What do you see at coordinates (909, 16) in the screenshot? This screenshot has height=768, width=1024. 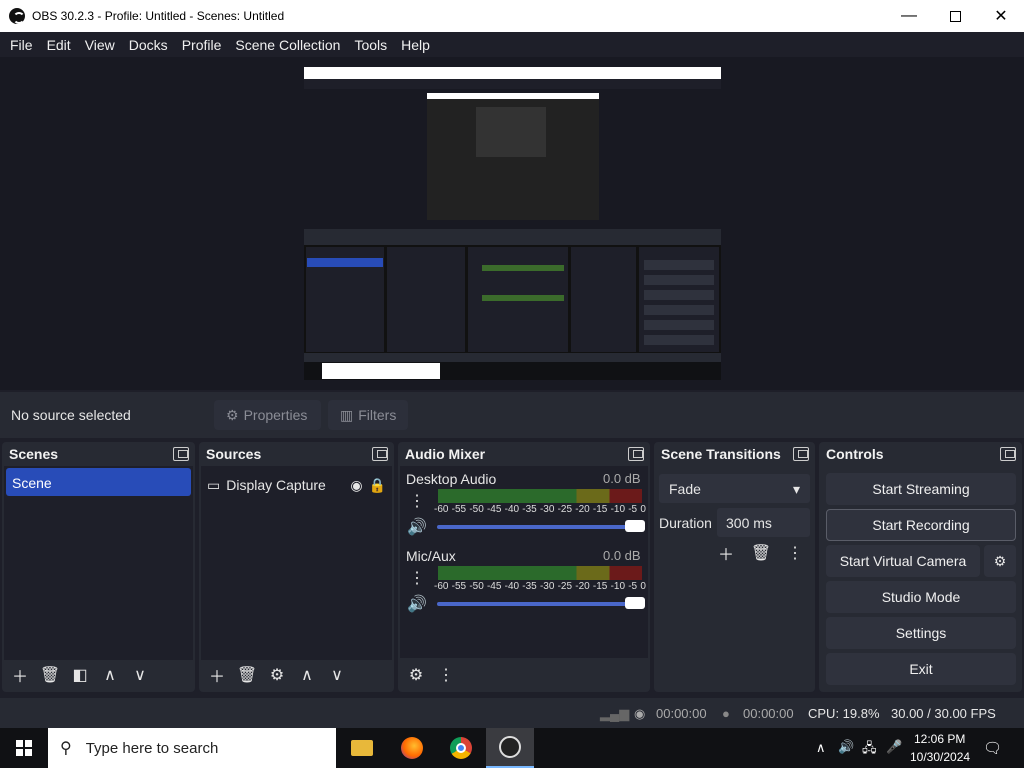 I see `minimize-button: —` at bounding box center [909, 16].